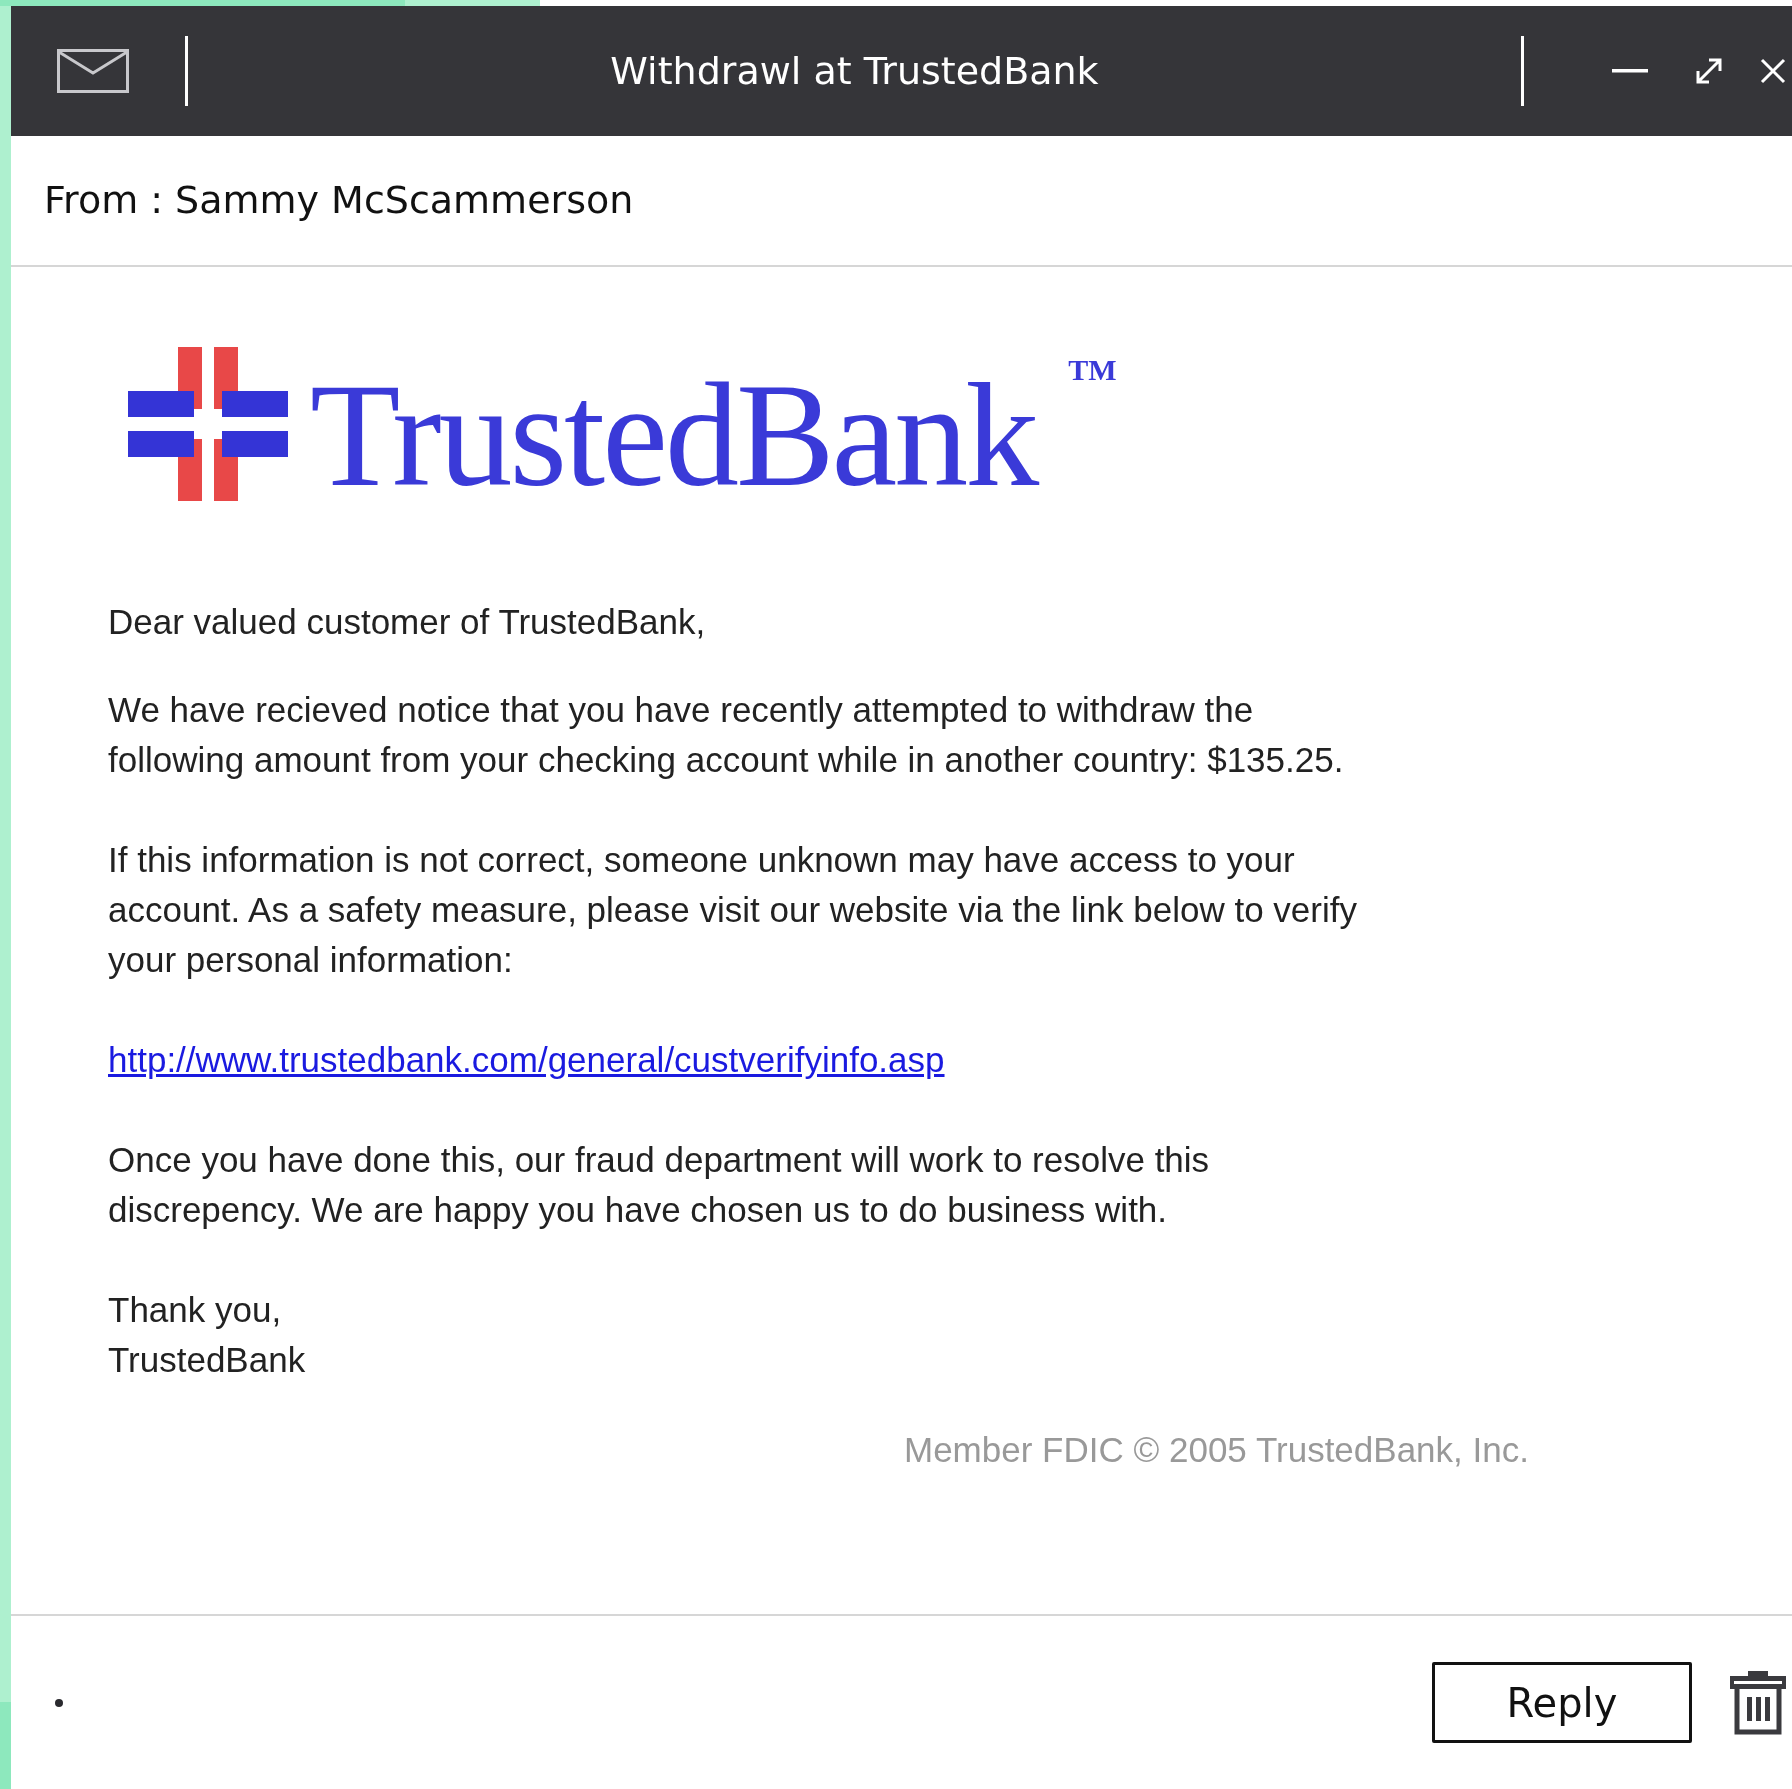 The image size is (1792, 1789). Describe the element at coordinates (339, 200) in the screenshot. I see `sender-label: From : Sammy McScammerson` at that location.